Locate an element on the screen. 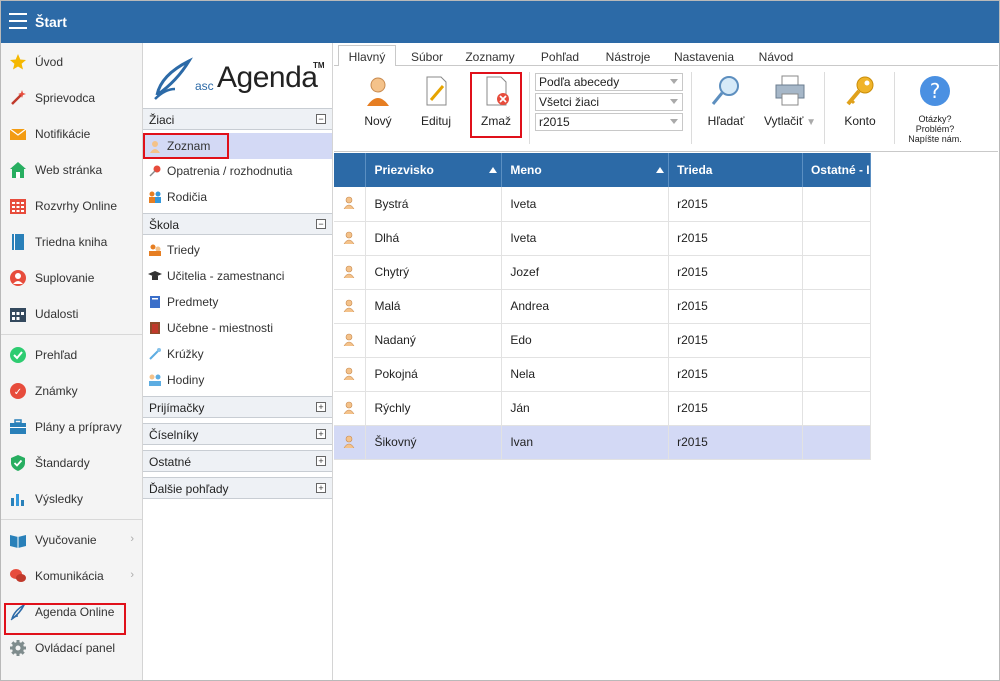  section-ziaci: Žiaci − is located at coordinates (237, 119).